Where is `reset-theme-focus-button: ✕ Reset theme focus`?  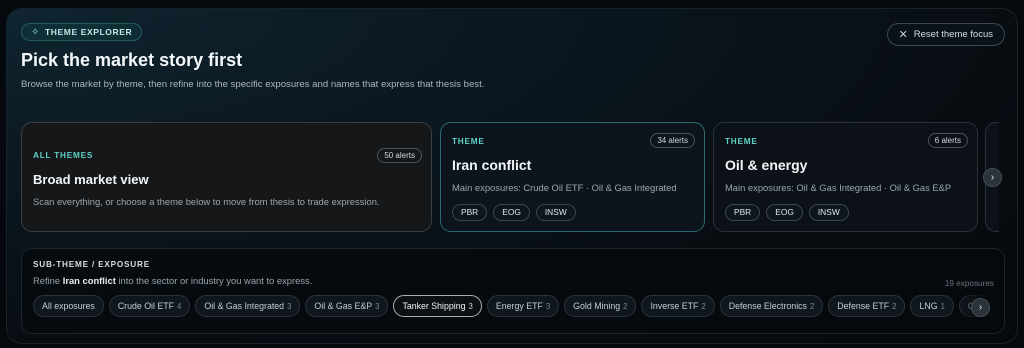
reset-theme-focus-button: ✕ Reset theme focus is located at coordinates (945, 34).